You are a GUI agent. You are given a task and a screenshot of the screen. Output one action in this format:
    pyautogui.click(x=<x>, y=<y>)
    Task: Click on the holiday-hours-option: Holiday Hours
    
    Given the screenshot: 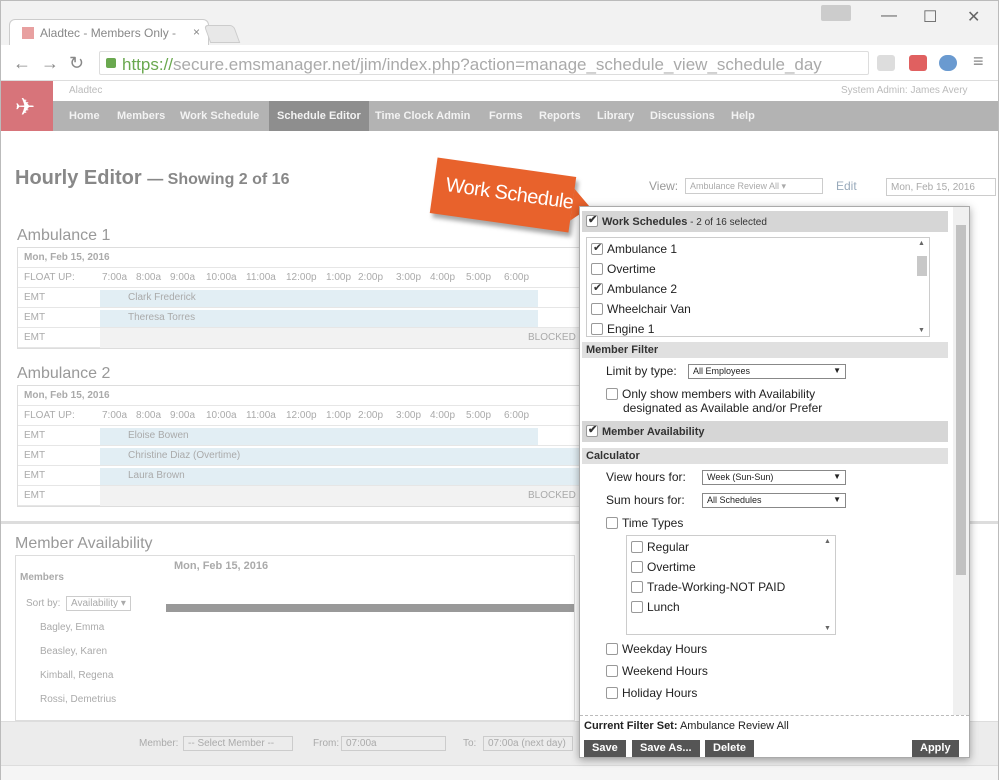 What is the action you would take?
    pyautogui.click(x=651, y=693)
    